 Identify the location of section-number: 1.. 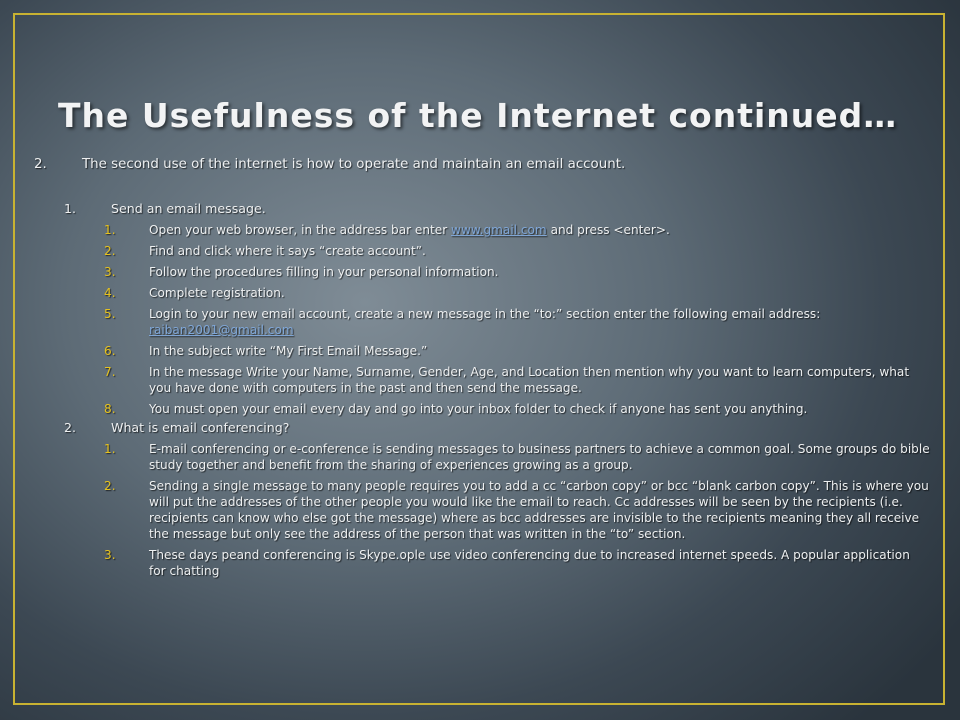
(70, 208).